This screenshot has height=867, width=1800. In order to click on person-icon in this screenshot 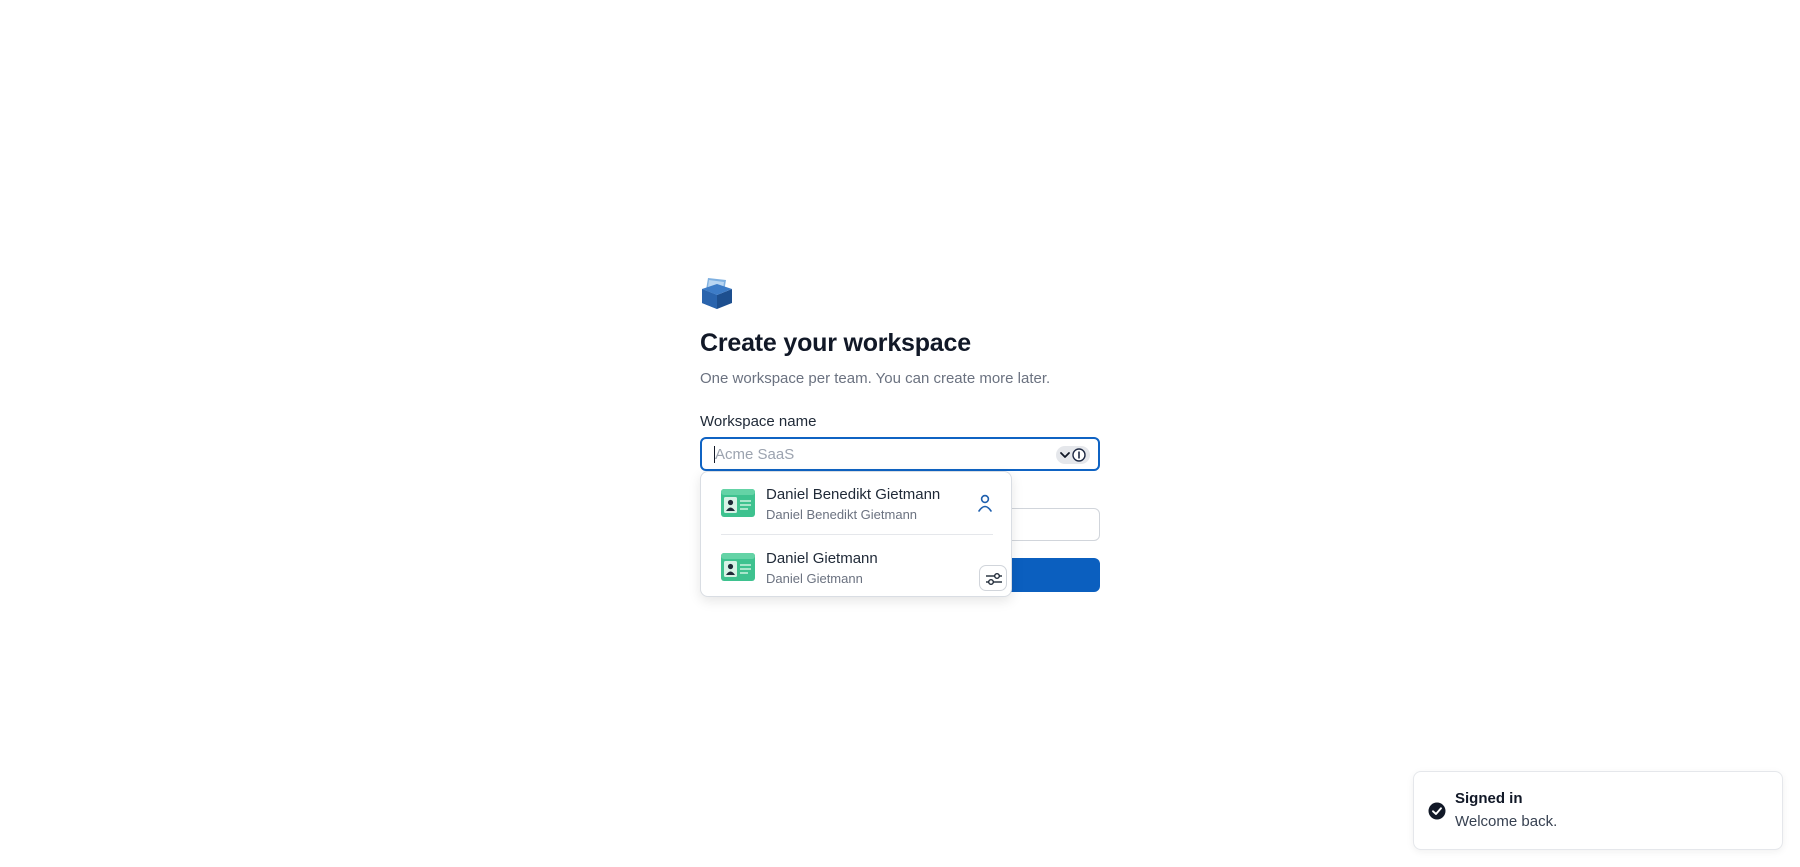, I will do `click(985, 503)`.